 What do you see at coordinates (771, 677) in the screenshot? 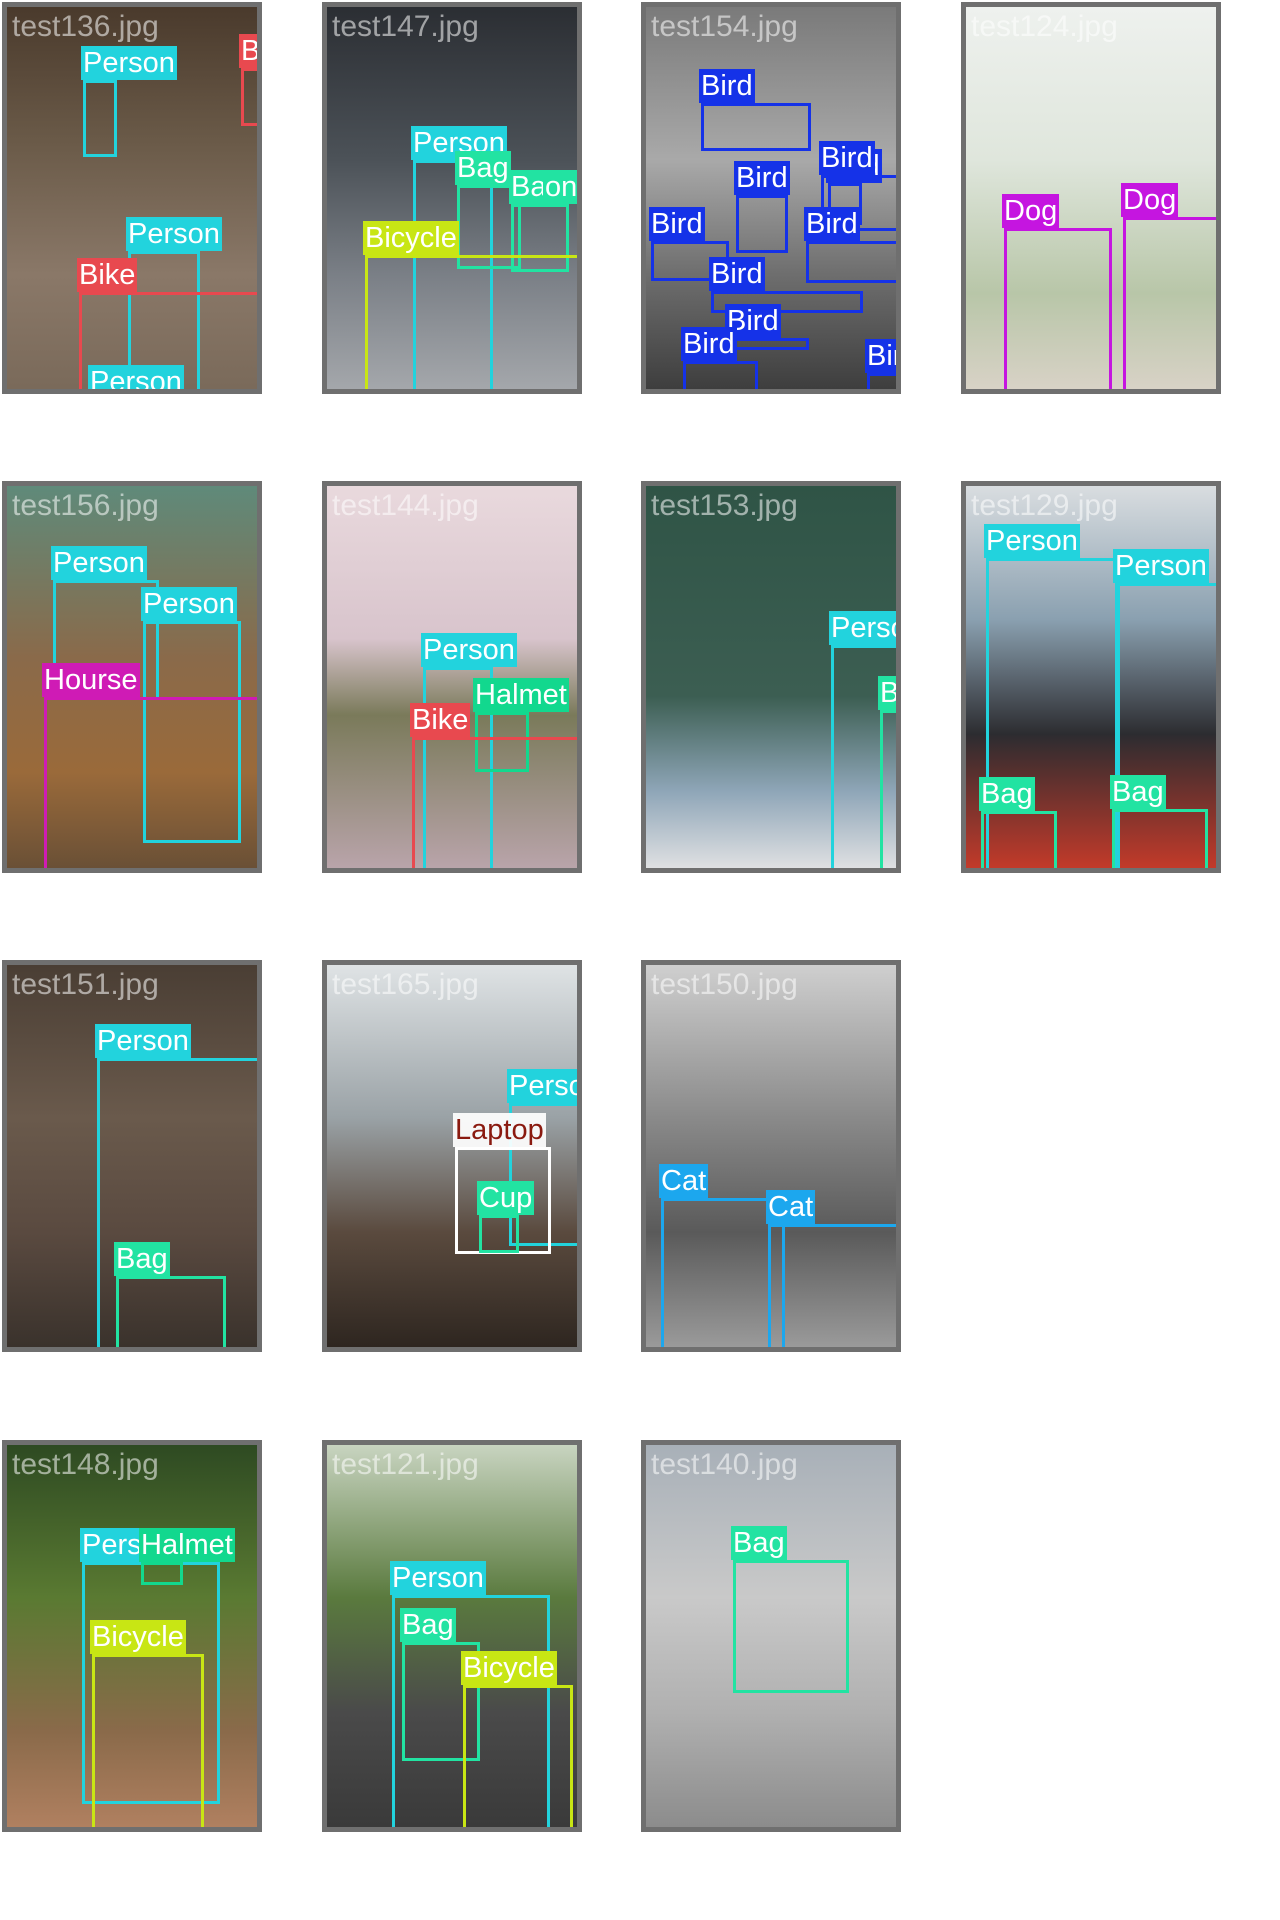
I see `result-tile: test153.jpg Person Bag` at bounding box center [771, 677].